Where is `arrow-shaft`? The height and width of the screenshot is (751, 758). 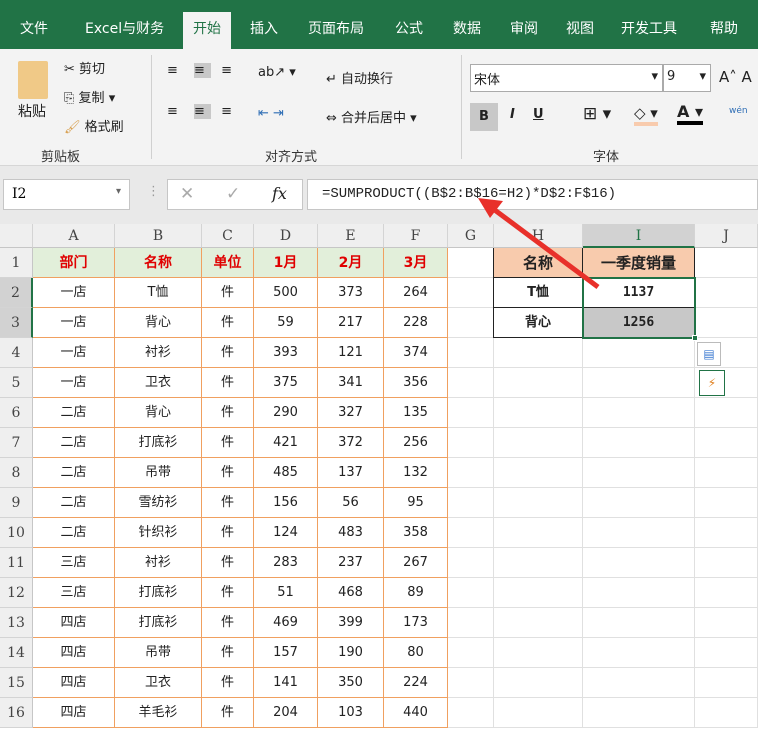 arrow-shaft is located at coordinates (545, 247).